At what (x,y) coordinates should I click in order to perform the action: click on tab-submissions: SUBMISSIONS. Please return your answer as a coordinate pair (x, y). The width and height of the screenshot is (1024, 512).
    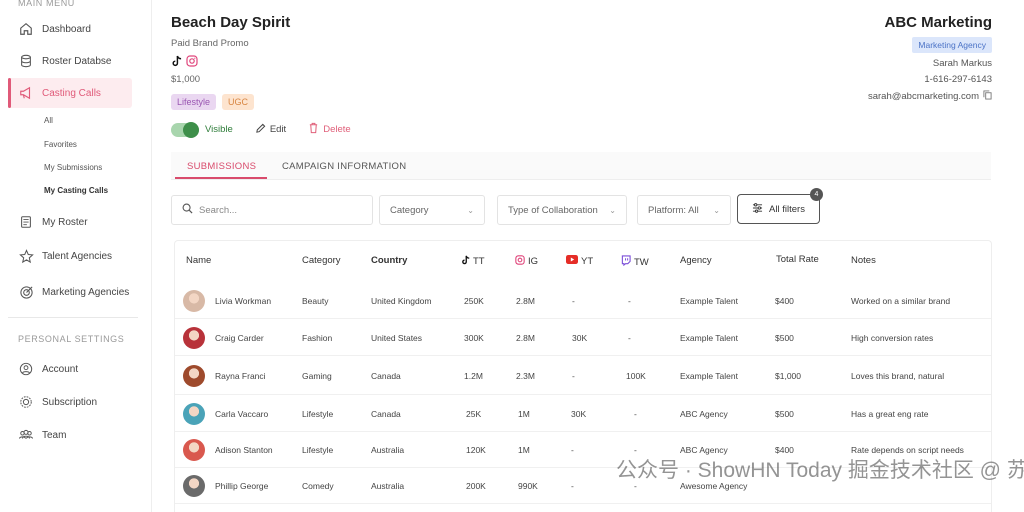
    Looking at the image, I should click on (221, 166).